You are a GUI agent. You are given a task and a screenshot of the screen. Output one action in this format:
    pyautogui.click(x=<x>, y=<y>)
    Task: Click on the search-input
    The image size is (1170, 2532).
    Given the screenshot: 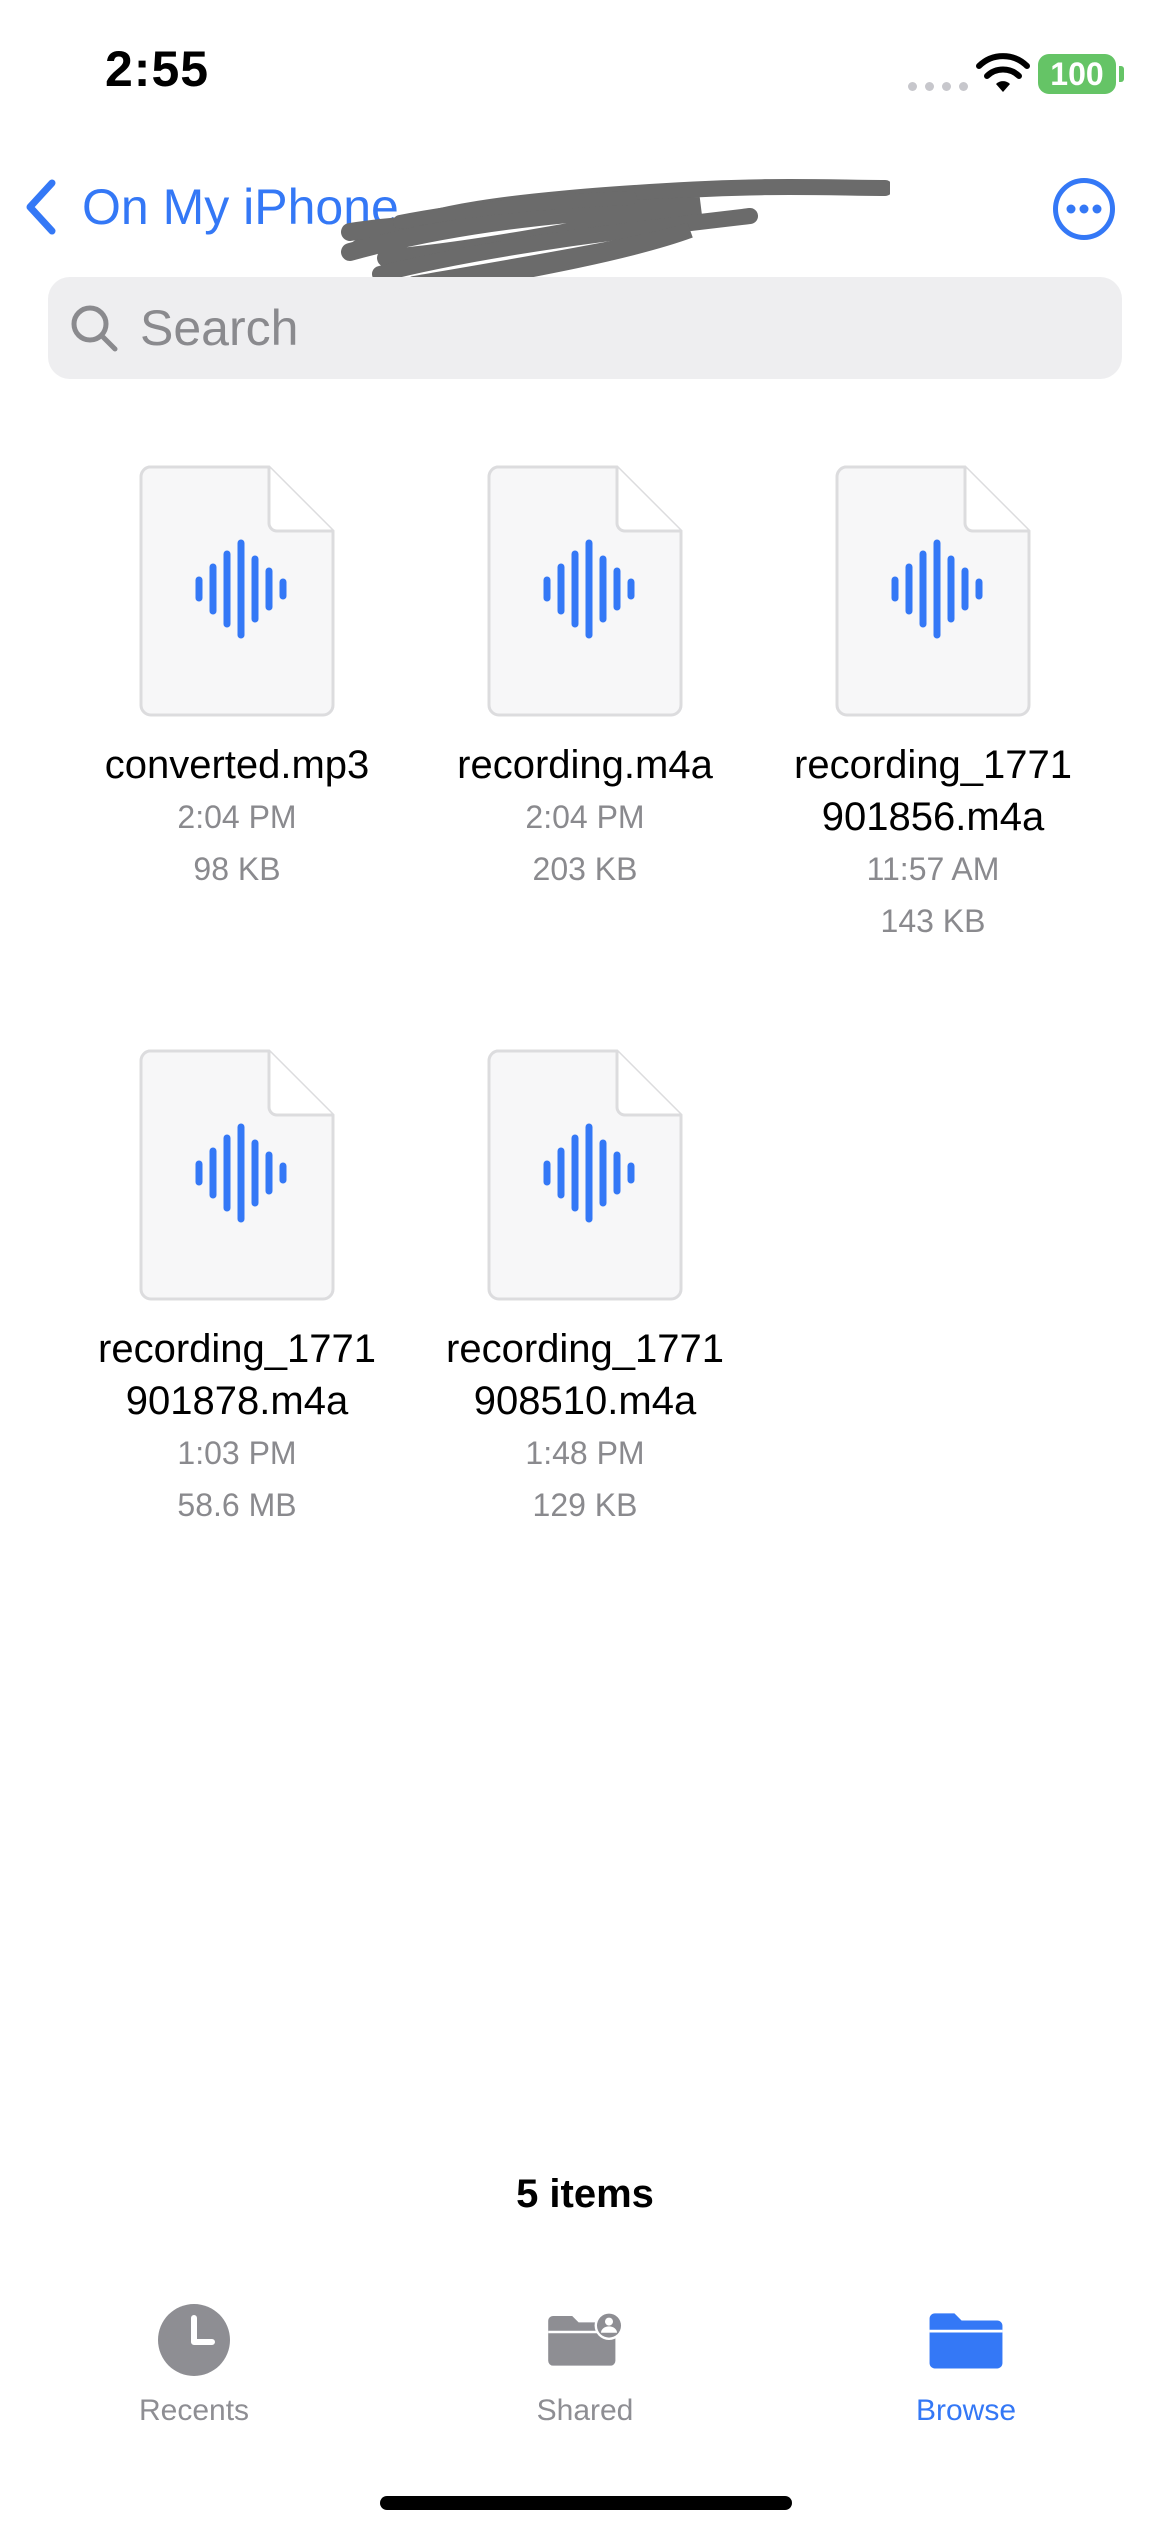 What is the action you would take?
    pyautogui.click(x=590, y=328)
    